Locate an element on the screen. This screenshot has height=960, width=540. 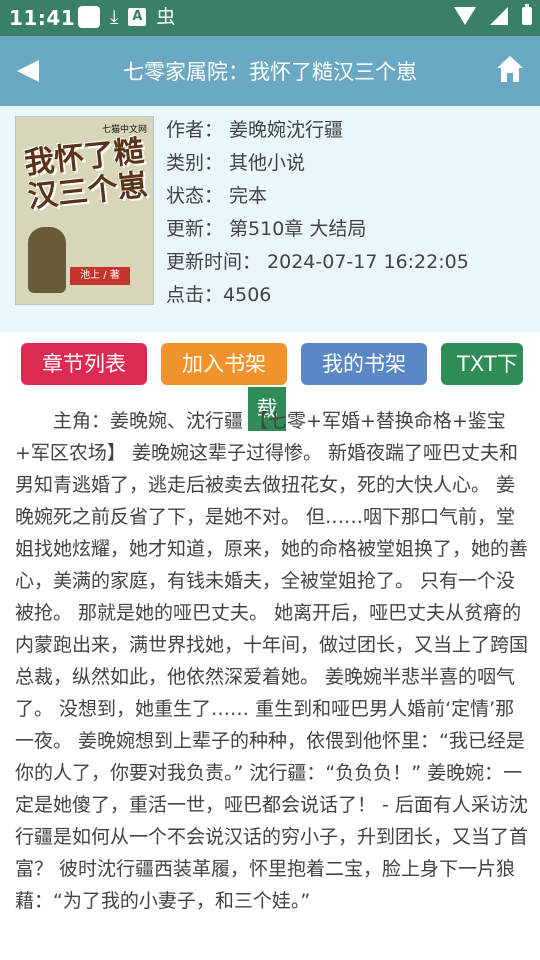
app-bar: 七零家属院：我怀了糙汉三个崽 is located at coordinates (270, 71).